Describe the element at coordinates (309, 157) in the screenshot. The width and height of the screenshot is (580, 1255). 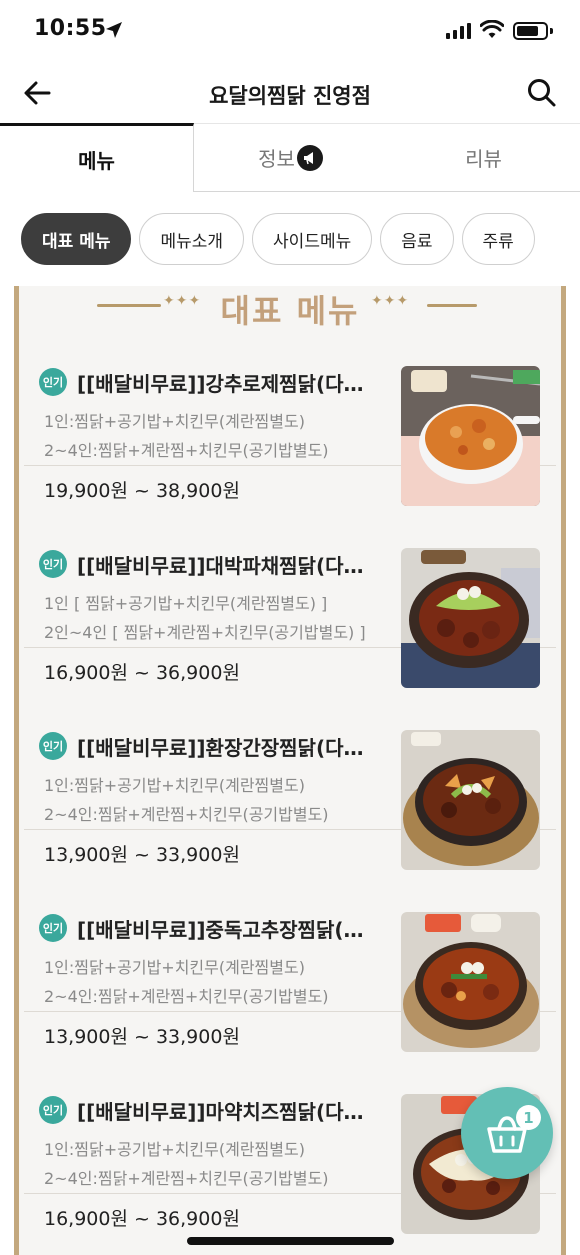
I see `megaphone-icon` at that location.